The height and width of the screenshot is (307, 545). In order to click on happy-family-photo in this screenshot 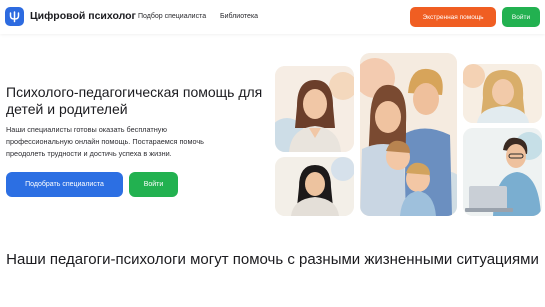, I will do `click(408, 134)`.